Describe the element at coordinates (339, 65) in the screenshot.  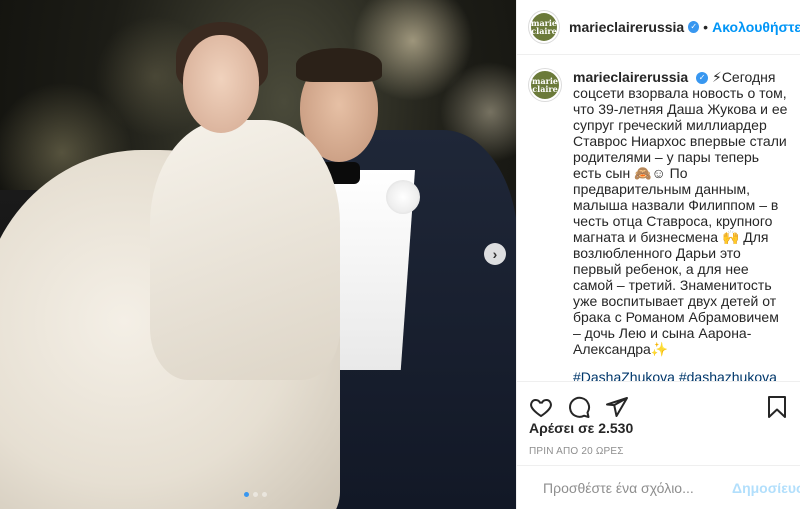
I see `man-hair` at that location.